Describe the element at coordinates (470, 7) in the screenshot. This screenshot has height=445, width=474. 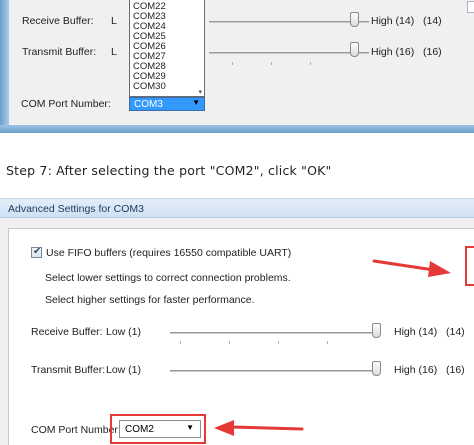
I see `checkbox-edge` at that location.